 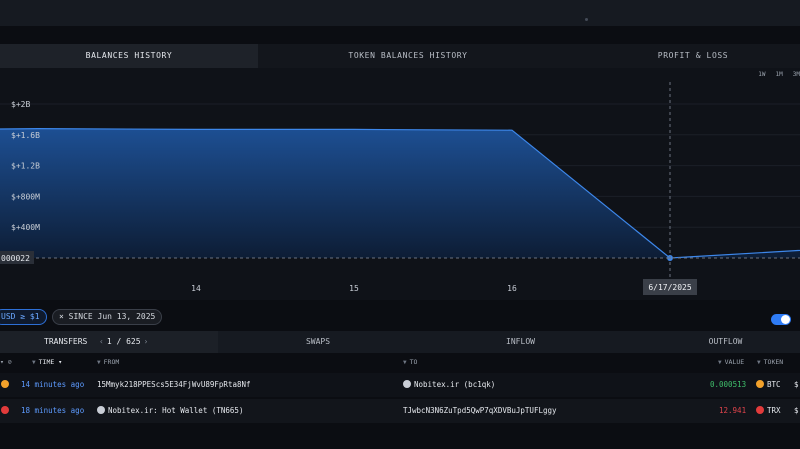 I want to click on row-token: TRX, so click(x=768, y=410).